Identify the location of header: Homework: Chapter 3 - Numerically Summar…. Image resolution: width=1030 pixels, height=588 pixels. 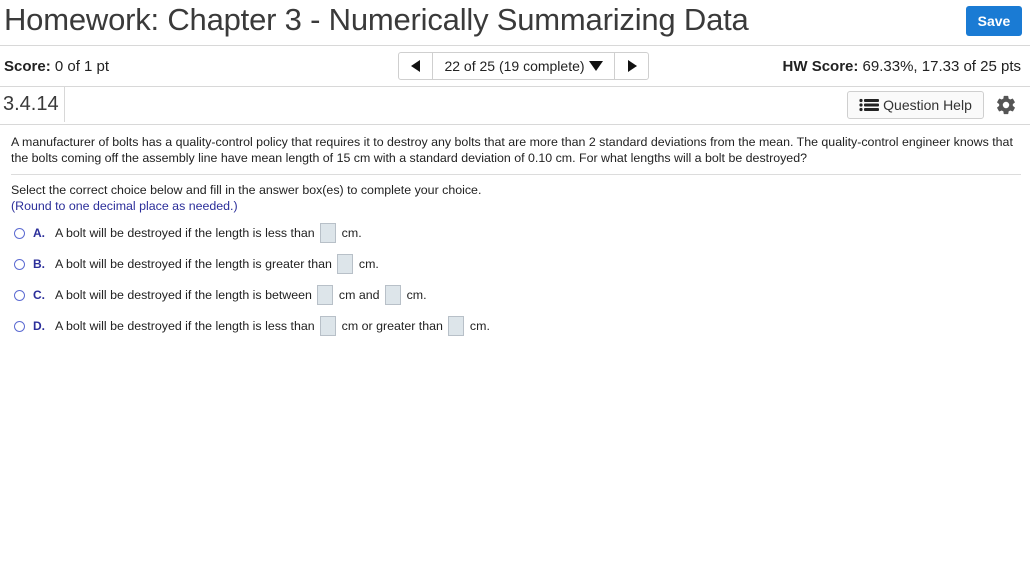
(515, 22).